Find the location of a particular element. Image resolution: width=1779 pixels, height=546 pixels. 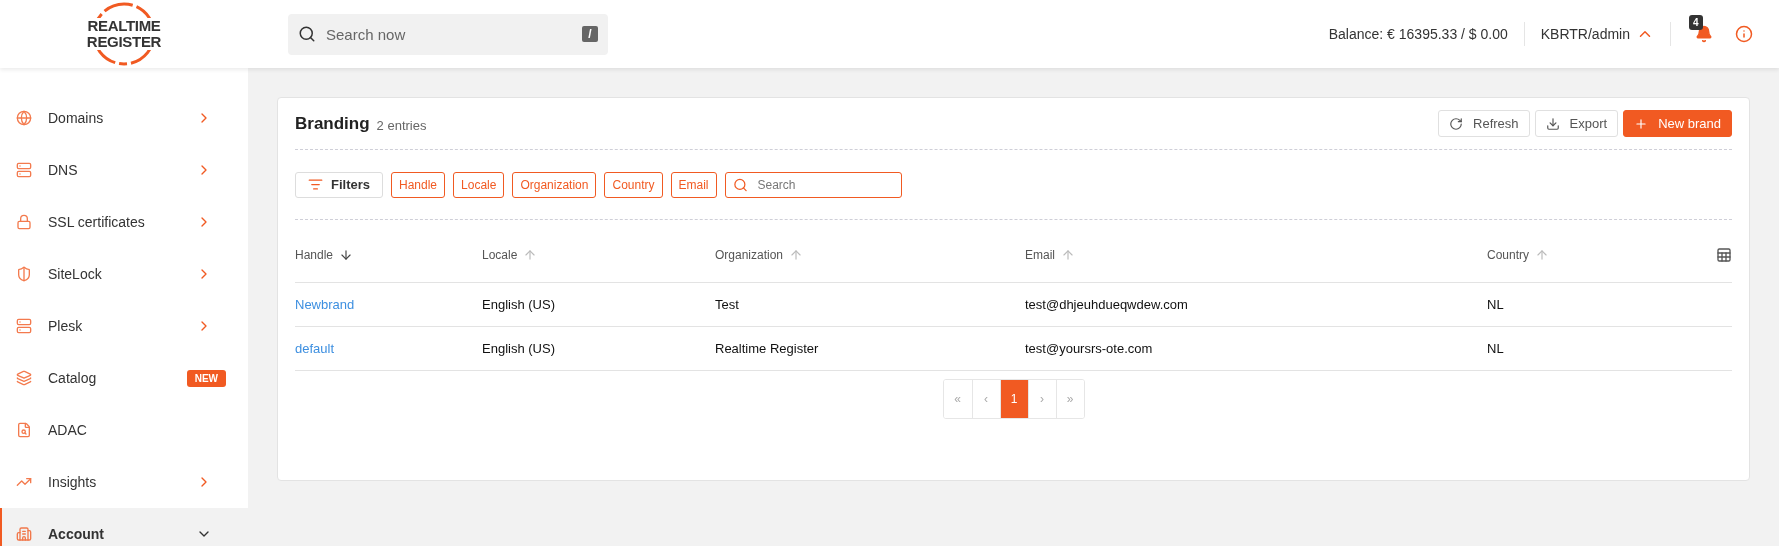

new-badge: NEW is located at coordinates (206, 378).